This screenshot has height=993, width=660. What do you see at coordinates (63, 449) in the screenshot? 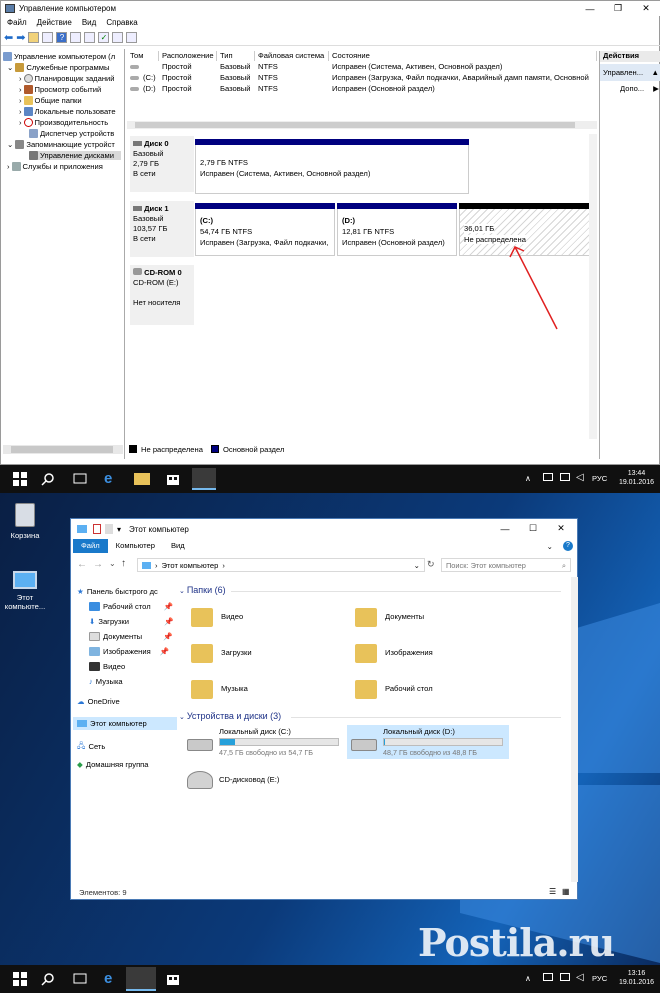
I see `tree-scrollbar` at bounding box center [63, 449].